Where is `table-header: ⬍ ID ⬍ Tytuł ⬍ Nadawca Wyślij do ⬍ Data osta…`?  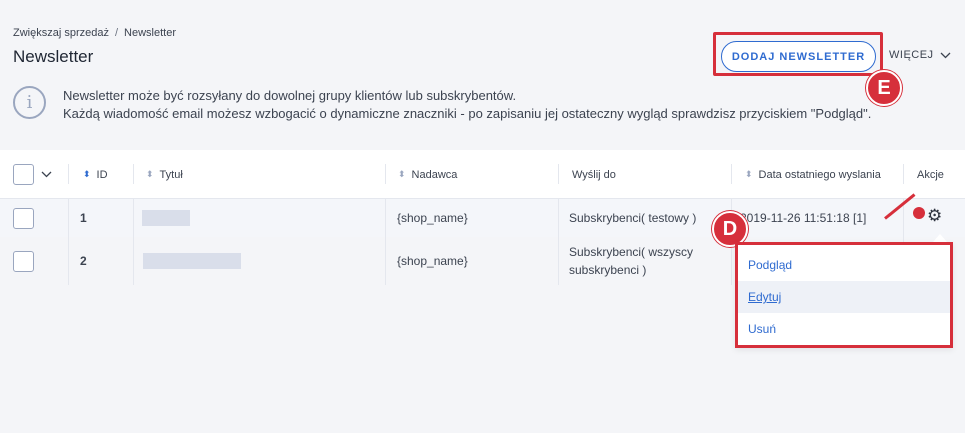
table-header: ⬍ ID ⬍ Tytuł ⬍ Nadawca Wyślij do ⬍ Data osta… is located at coordinates (482, 174).